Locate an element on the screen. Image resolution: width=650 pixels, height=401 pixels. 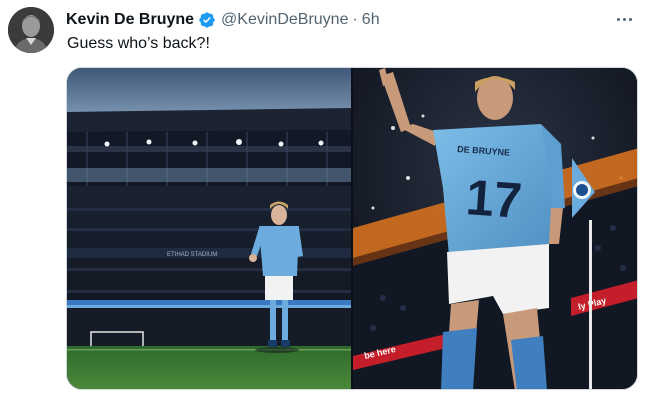
display-name: Kevin De Bruyne is located at coordinates (130, 20).